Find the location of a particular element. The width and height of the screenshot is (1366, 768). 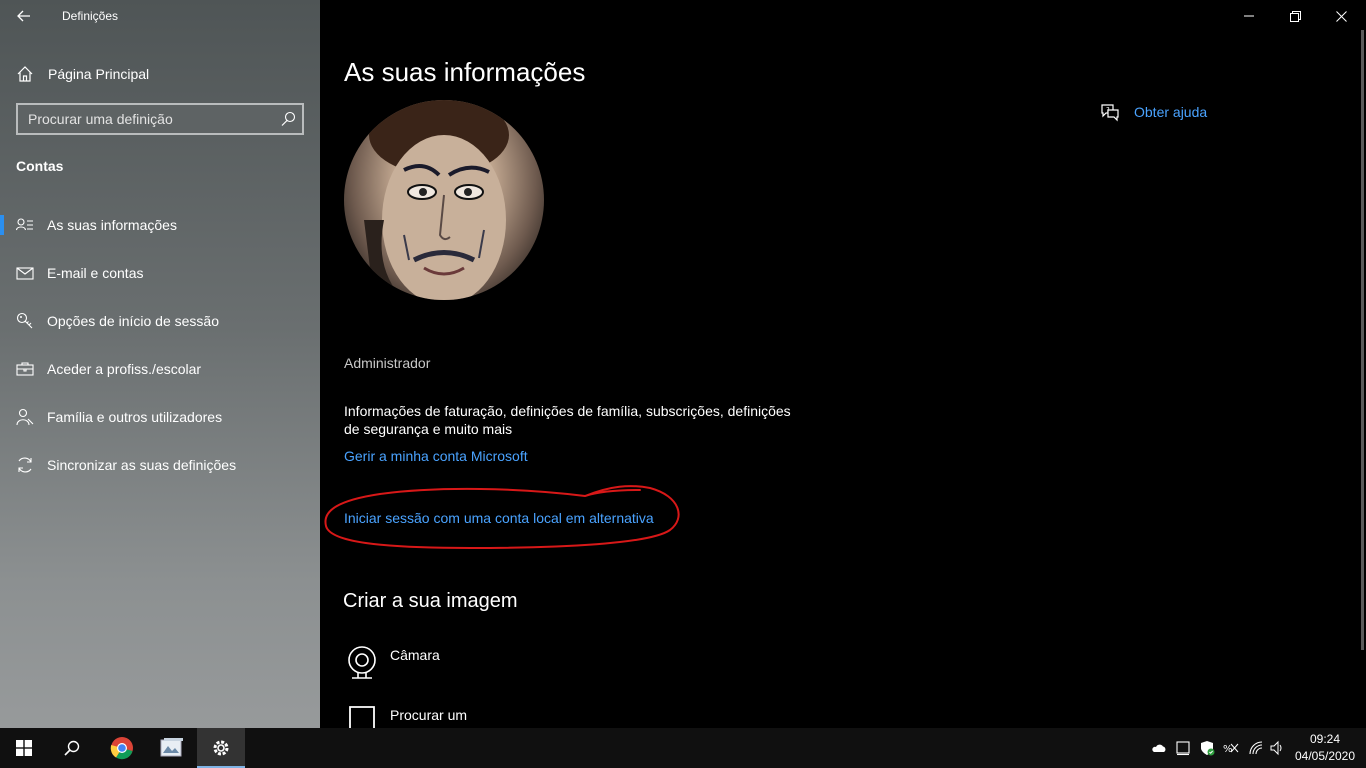

minimize-button is located at coordinates (1249, 16).